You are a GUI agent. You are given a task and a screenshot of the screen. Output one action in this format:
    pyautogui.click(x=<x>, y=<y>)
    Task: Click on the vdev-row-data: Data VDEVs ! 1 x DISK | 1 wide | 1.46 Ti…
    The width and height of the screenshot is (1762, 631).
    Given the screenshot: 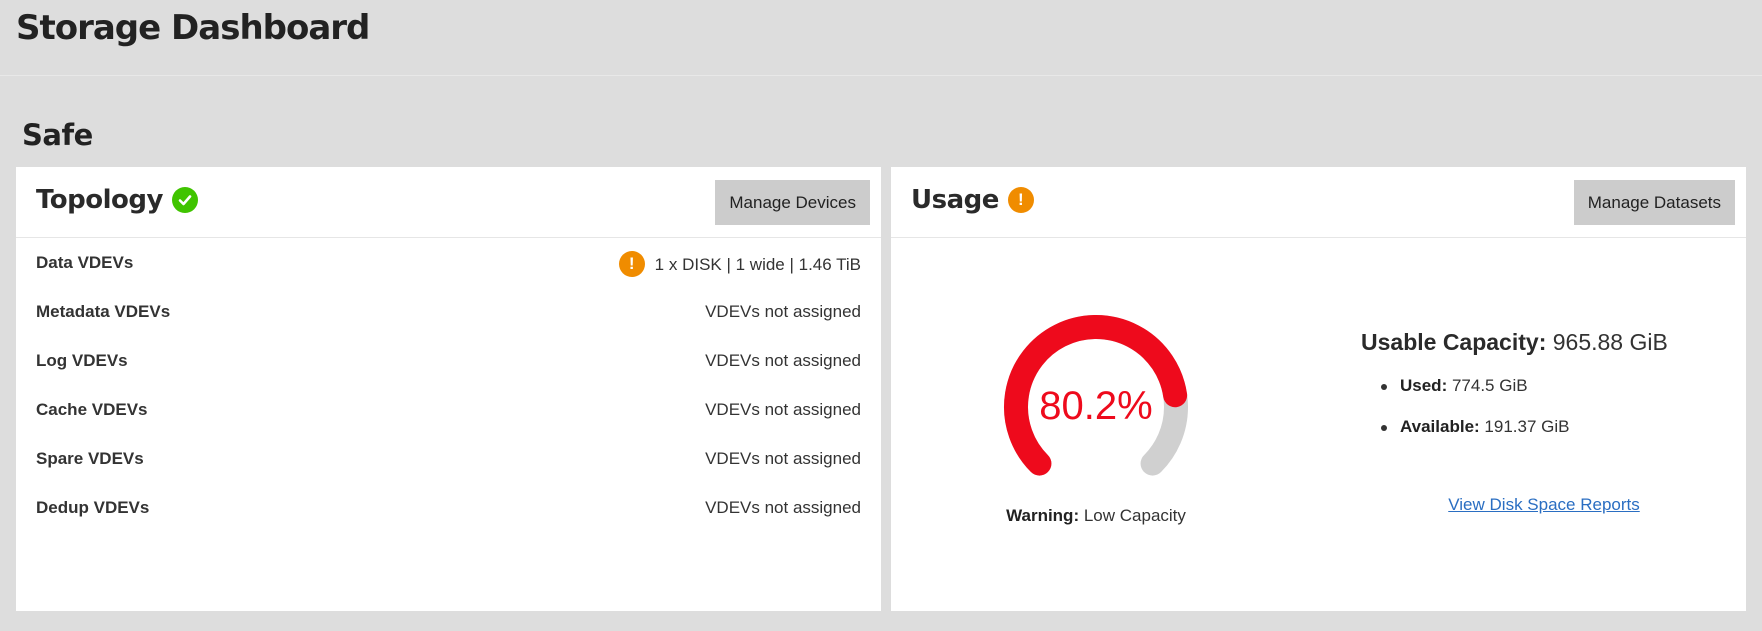 What is the action you would take?
    pyautogui.click(x=448, y=276)
    